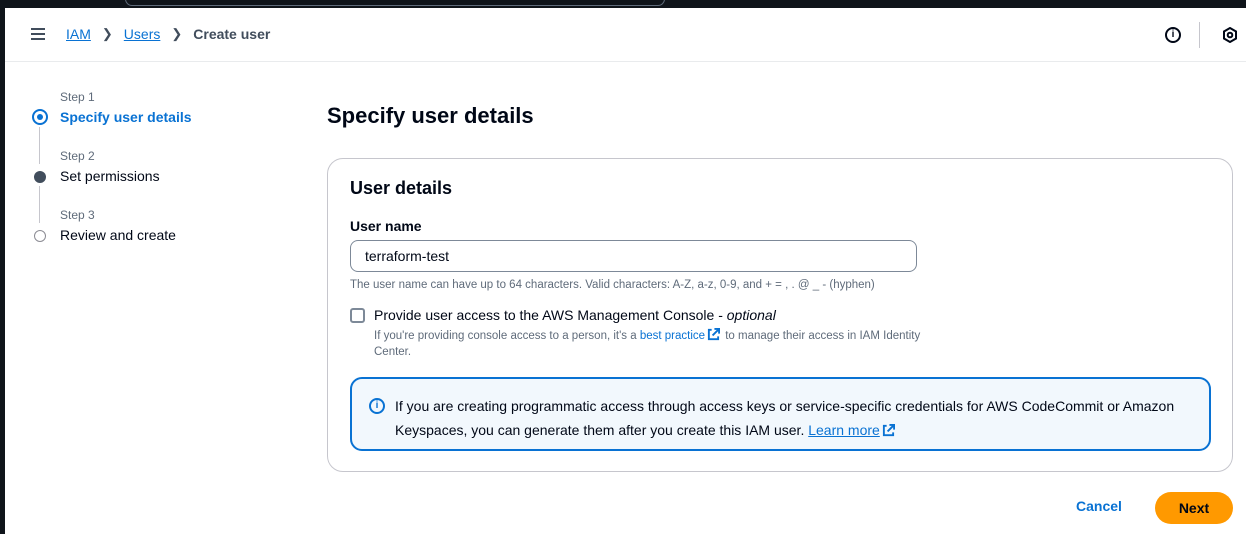 This screenshot has height=534, width=1246. I want to click on active-step-icon, so click(40, 117).